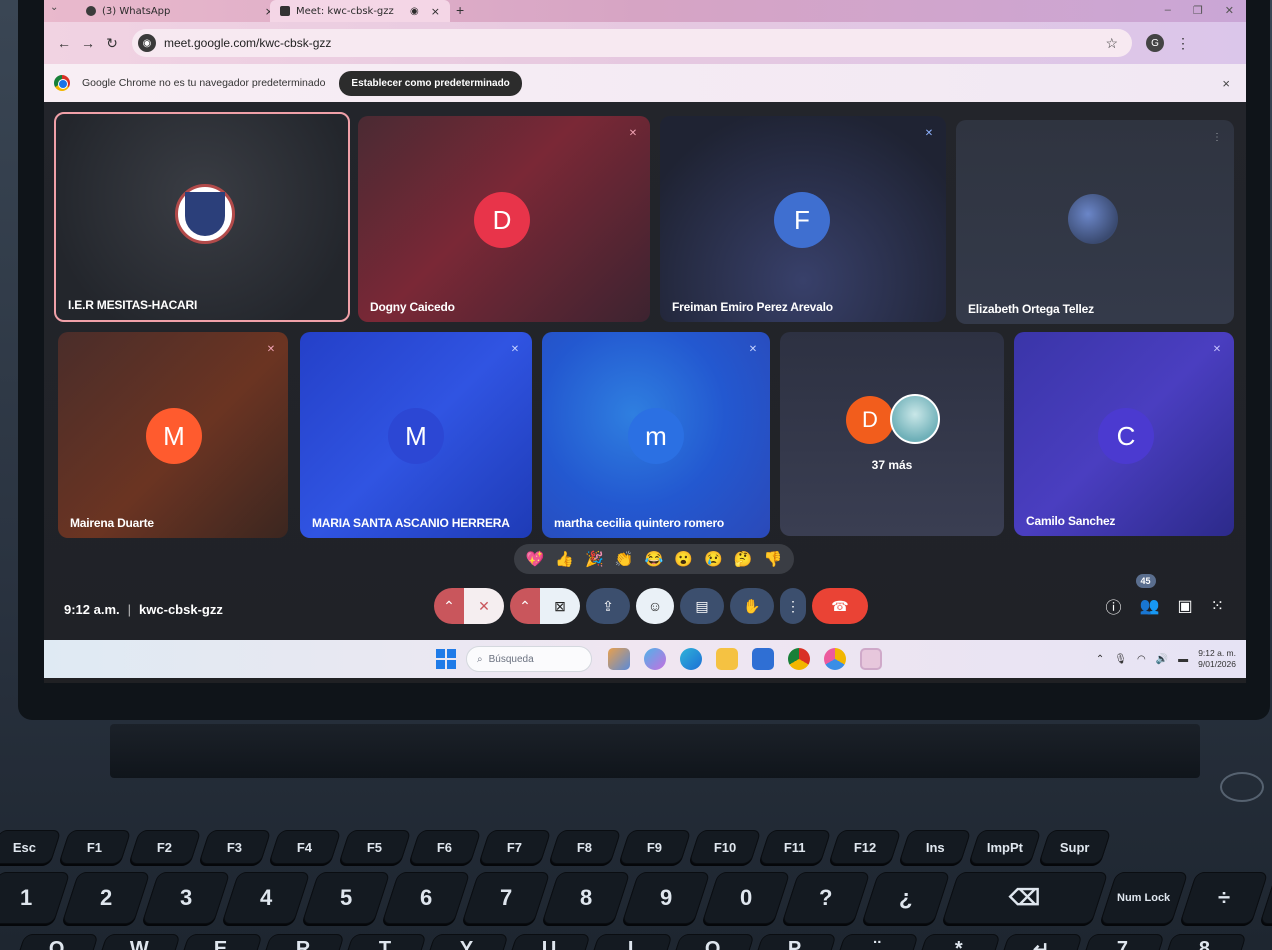  Describe the element at coordinates (1093, 219) in the screenshot. I see `avatar-photo` at that location.